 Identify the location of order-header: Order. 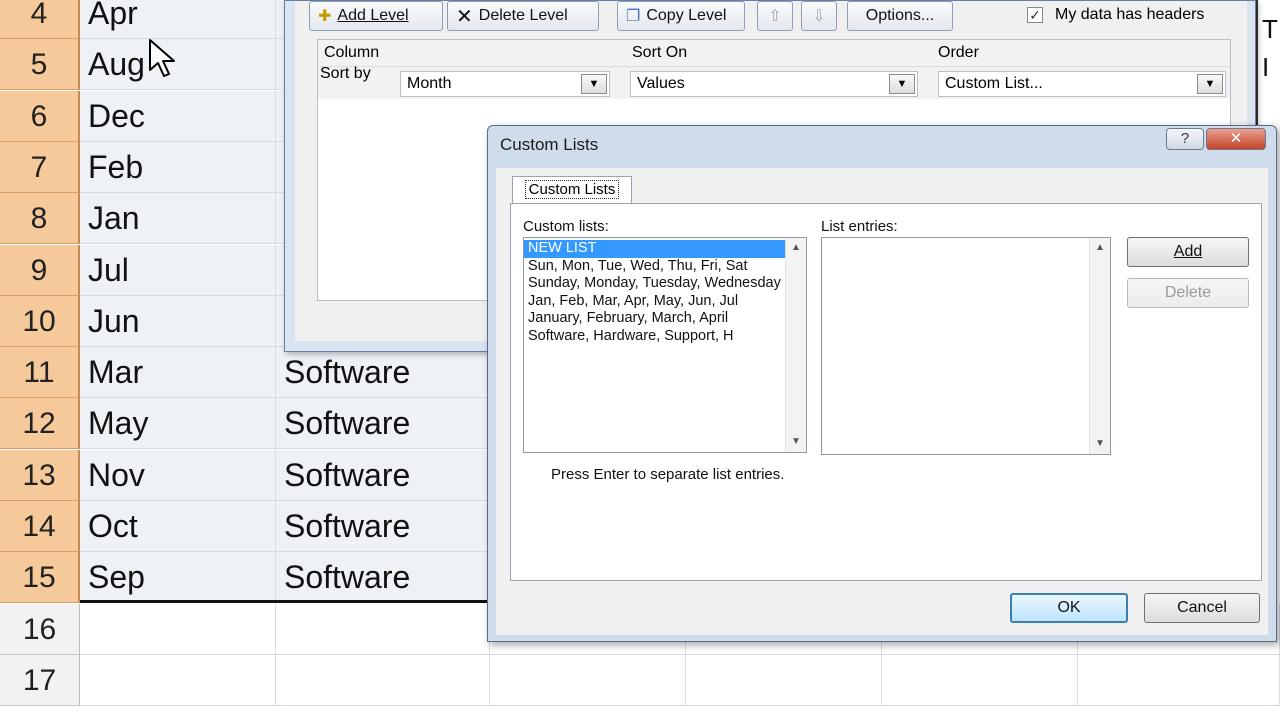
(958, 52).